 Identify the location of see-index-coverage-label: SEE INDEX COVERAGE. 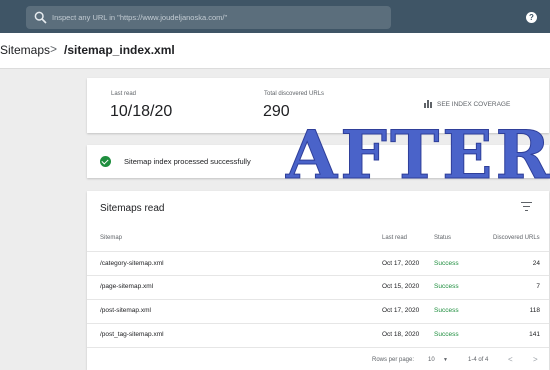
(474, 104).